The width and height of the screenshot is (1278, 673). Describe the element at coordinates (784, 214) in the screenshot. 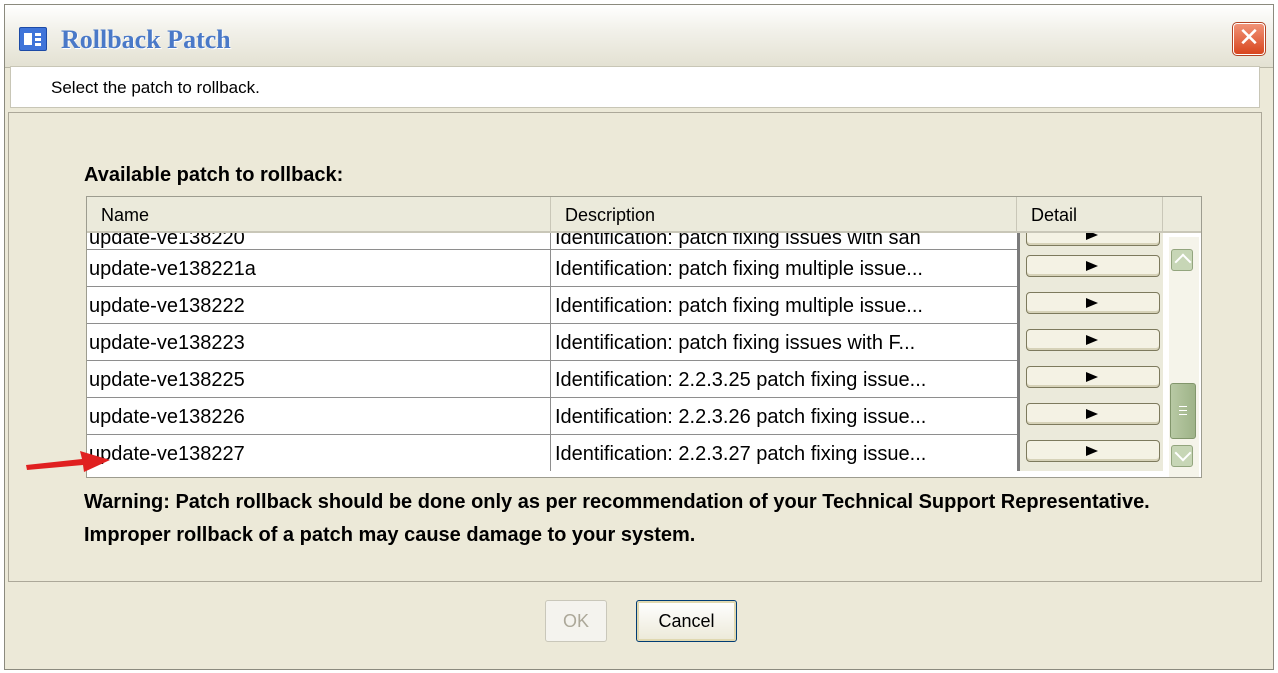

I see `column-header-description-label: Description` at that location.